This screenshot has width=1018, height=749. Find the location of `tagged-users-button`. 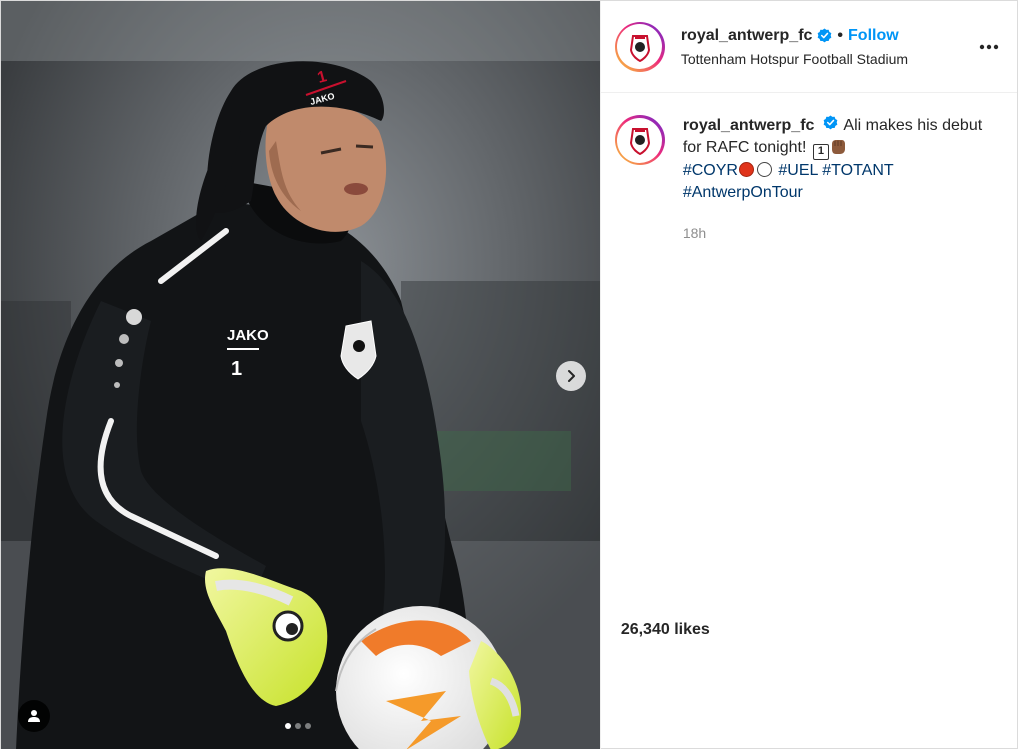

tagged-users-button is located at coordinates (34, 716).